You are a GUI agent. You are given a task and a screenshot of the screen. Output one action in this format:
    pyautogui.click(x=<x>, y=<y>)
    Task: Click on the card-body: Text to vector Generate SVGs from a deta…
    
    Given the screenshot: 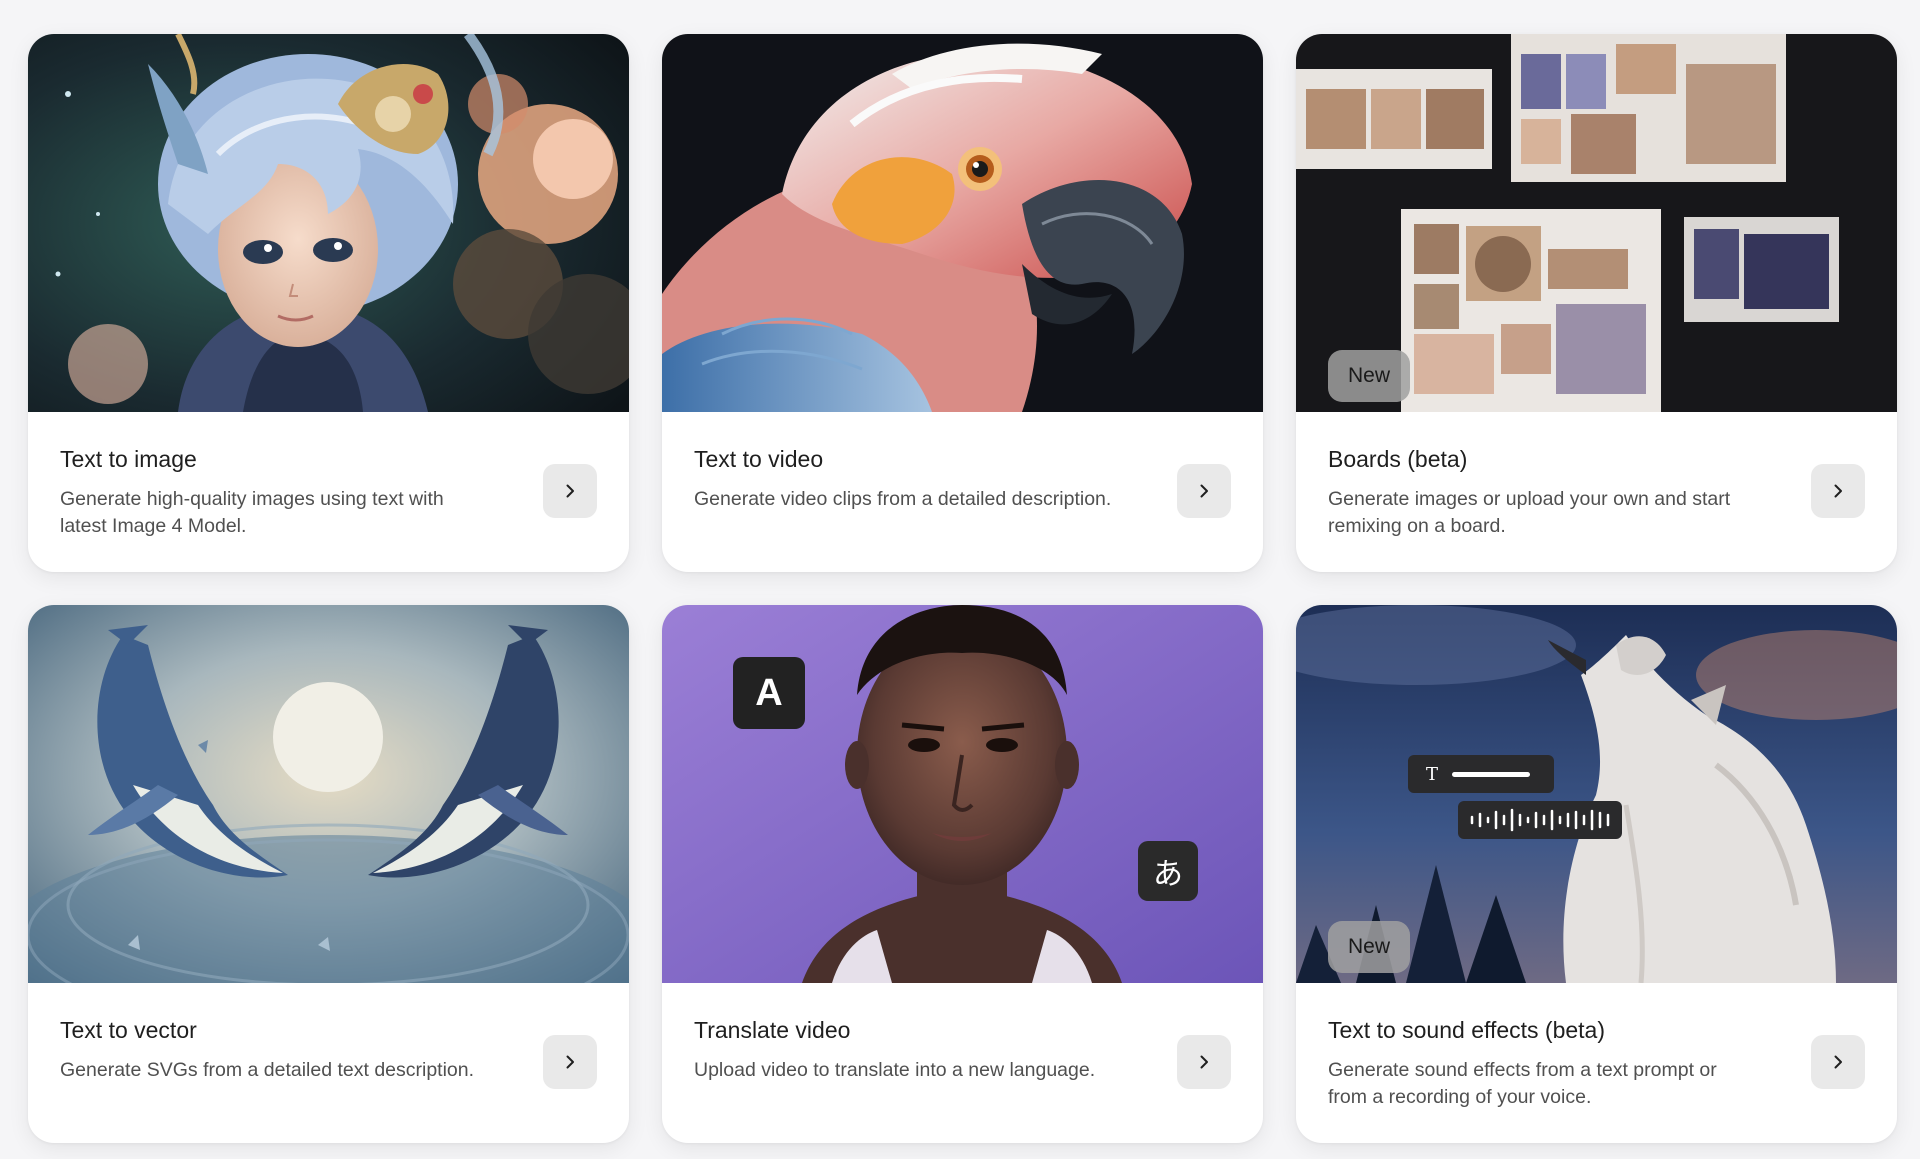 What is the action you would take?
    pyautogui.click(x=328, y=1063)
    